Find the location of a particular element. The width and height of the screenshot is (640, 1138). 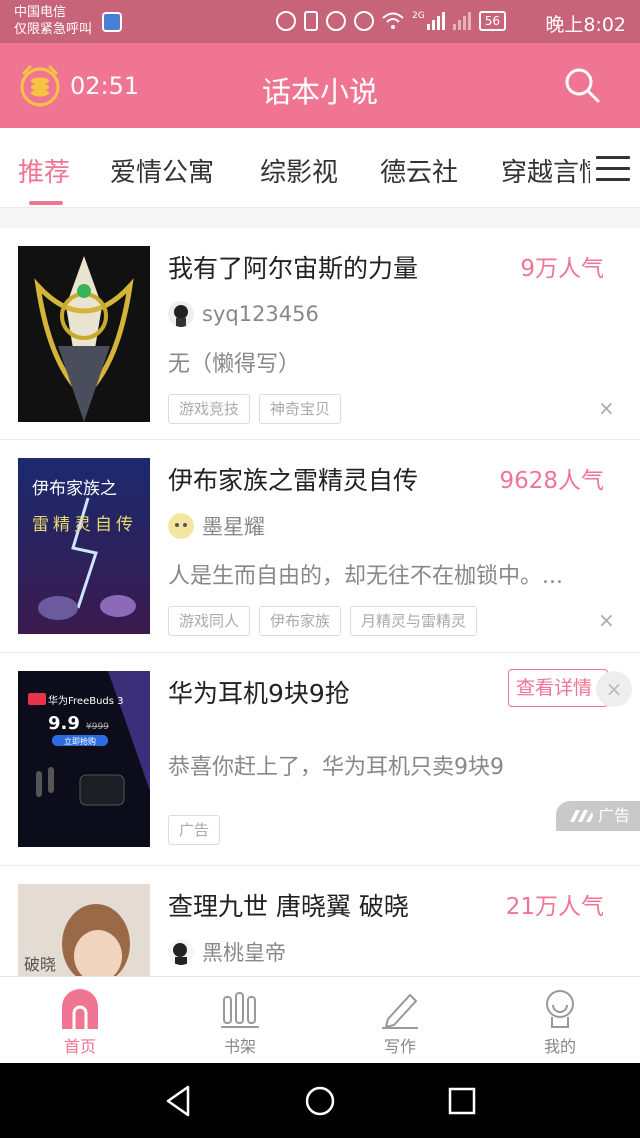

nav-label: 我的 is located at coordinates (559, 1046).